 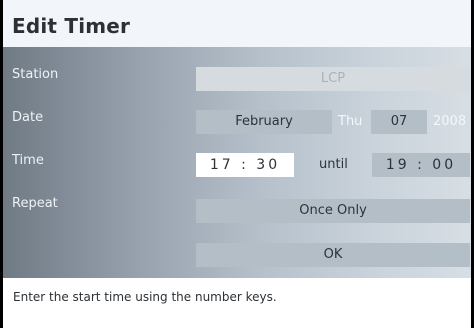 I want to click on date-label: Date, so click(x=28, y=117).